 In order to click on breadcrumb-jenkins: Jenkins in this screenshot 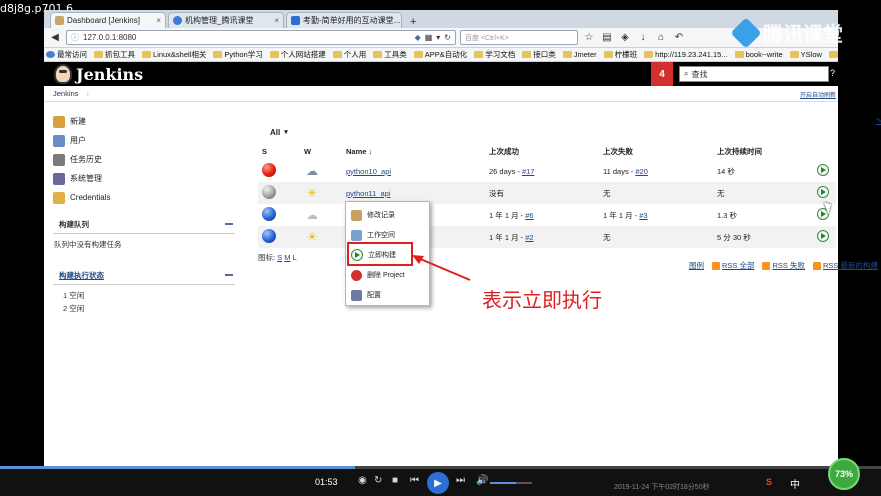, I will do `click(65, 93)`.